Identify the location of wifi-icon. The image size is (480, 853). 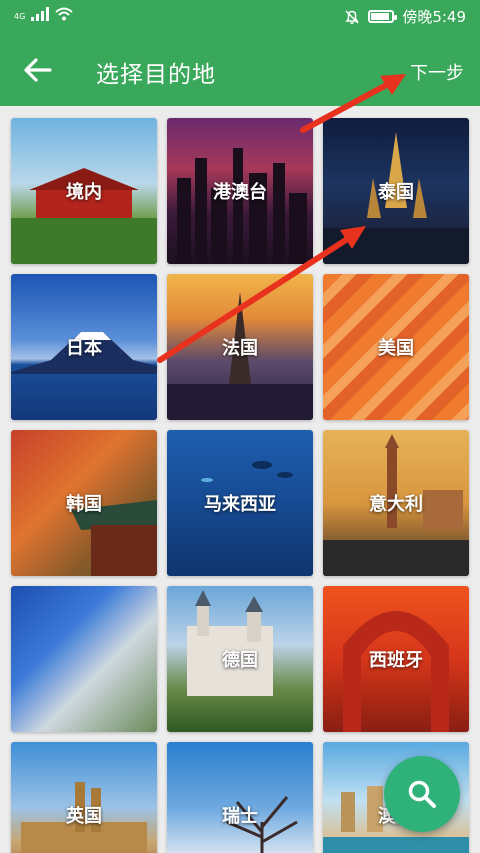
(64, 14).